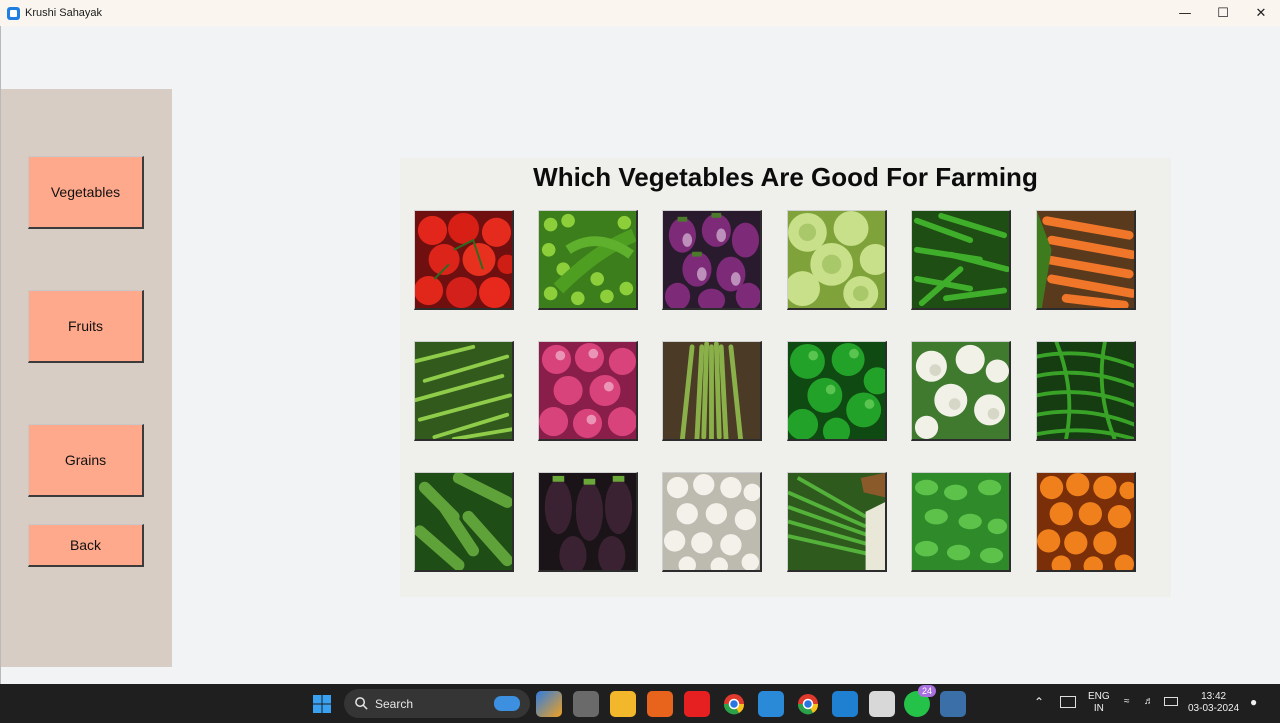 This screenshot has height=723, width=1280. What do you see at coordinates (588, 260) in the screenshot?
I see `peas-image` at bounding box center [588, 260].